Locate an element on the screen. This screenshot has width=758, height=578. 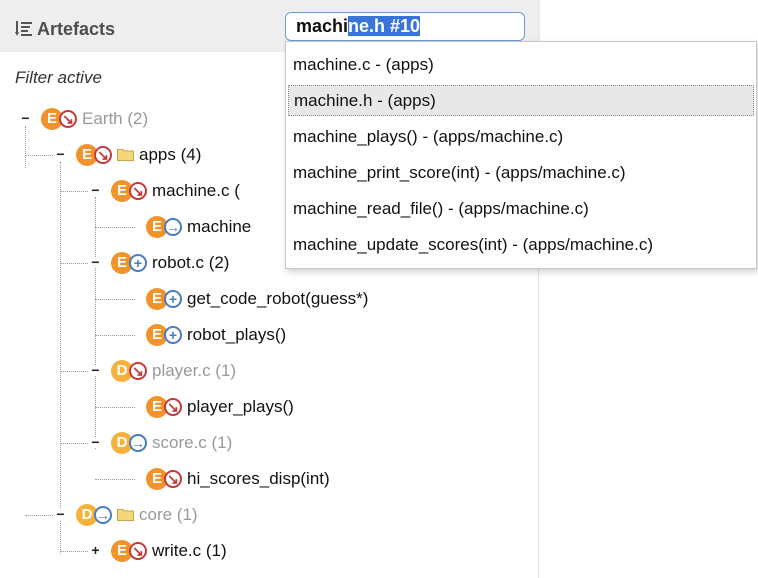
tree-node-label: player_plays() is located at coordinates (240, 407).